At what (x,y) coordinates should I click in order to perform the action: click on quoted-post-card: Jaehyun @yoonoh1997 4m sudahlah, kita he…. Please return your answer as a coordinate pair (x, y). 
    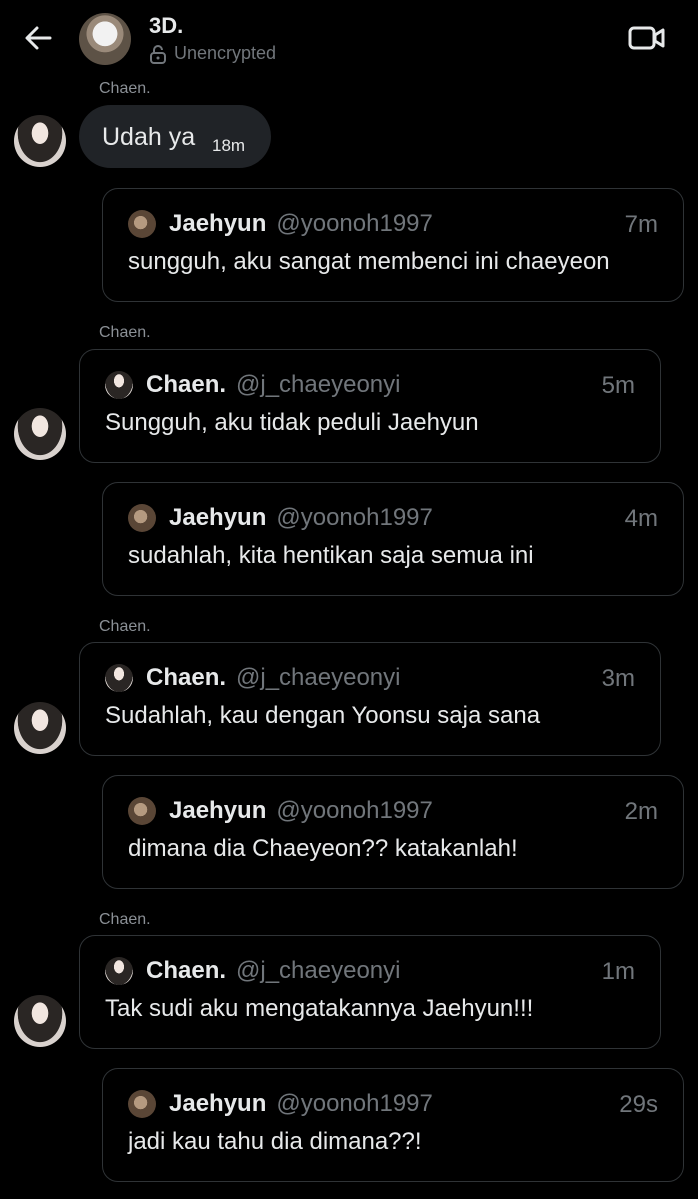
    Looking at the image, I should click on (393, 539).